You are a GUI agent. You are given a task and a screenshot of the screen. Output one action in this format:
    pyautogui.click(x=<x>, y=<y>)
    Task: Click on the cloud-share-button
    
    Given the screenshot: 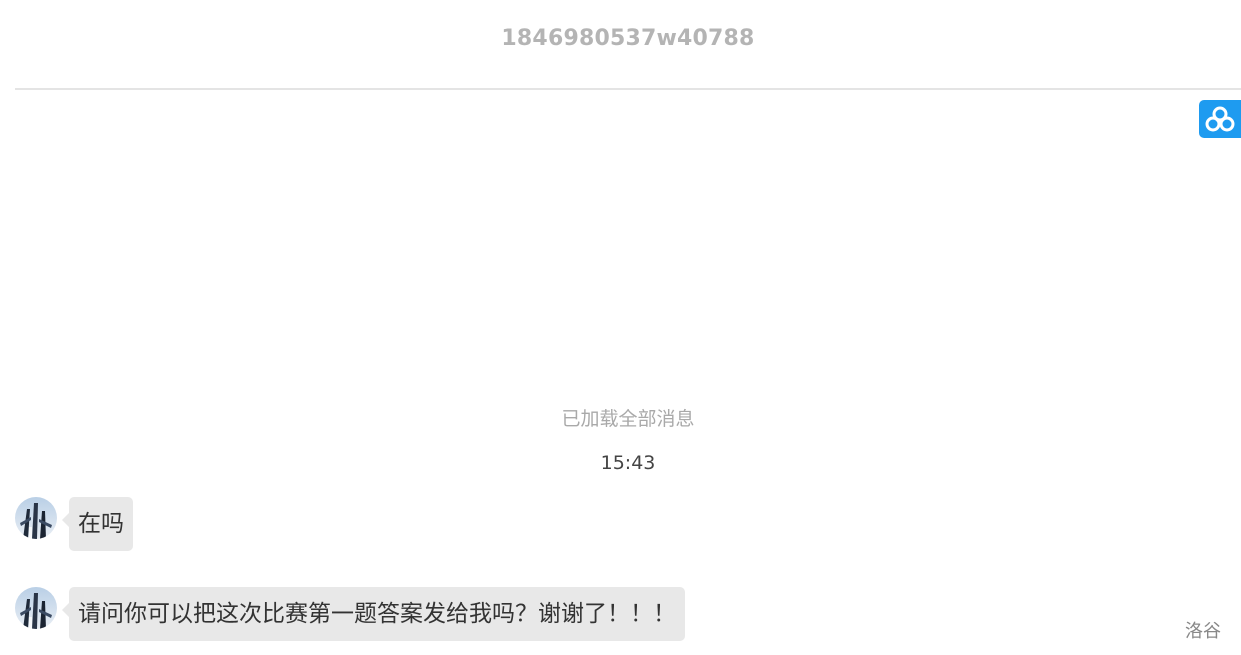 What is the action you would take?
    pyautogui.click(x=1220, y=119)
    